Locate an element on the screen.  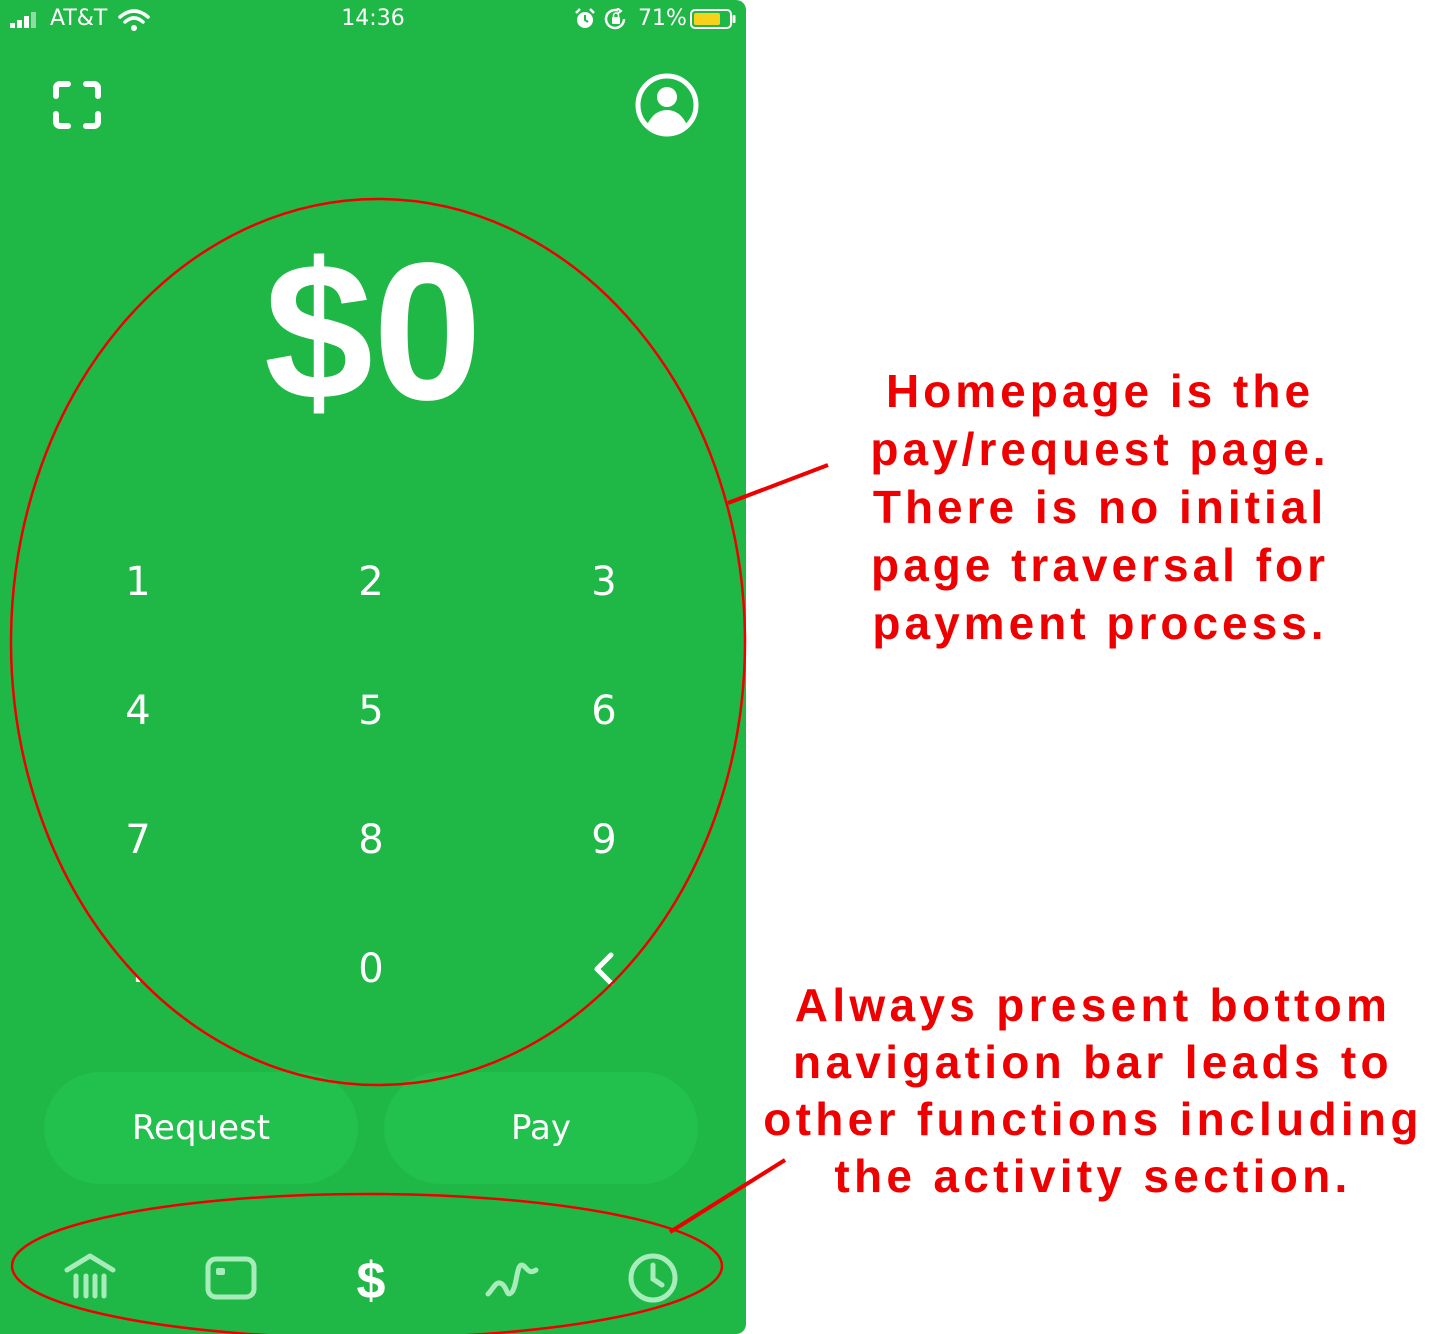
key-backspace is located at coordinates (604, 969).